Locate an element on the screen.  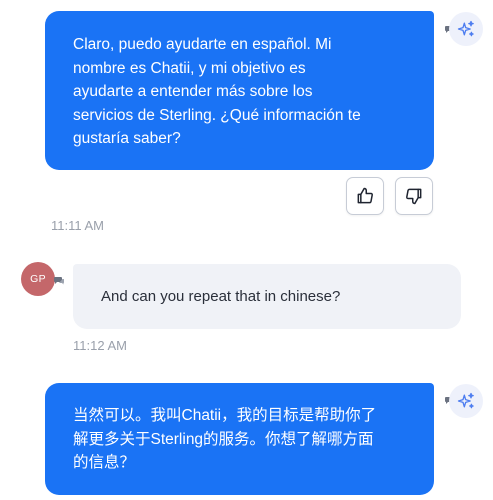
thumbs-up-icon is located at coordinates (365, 195).